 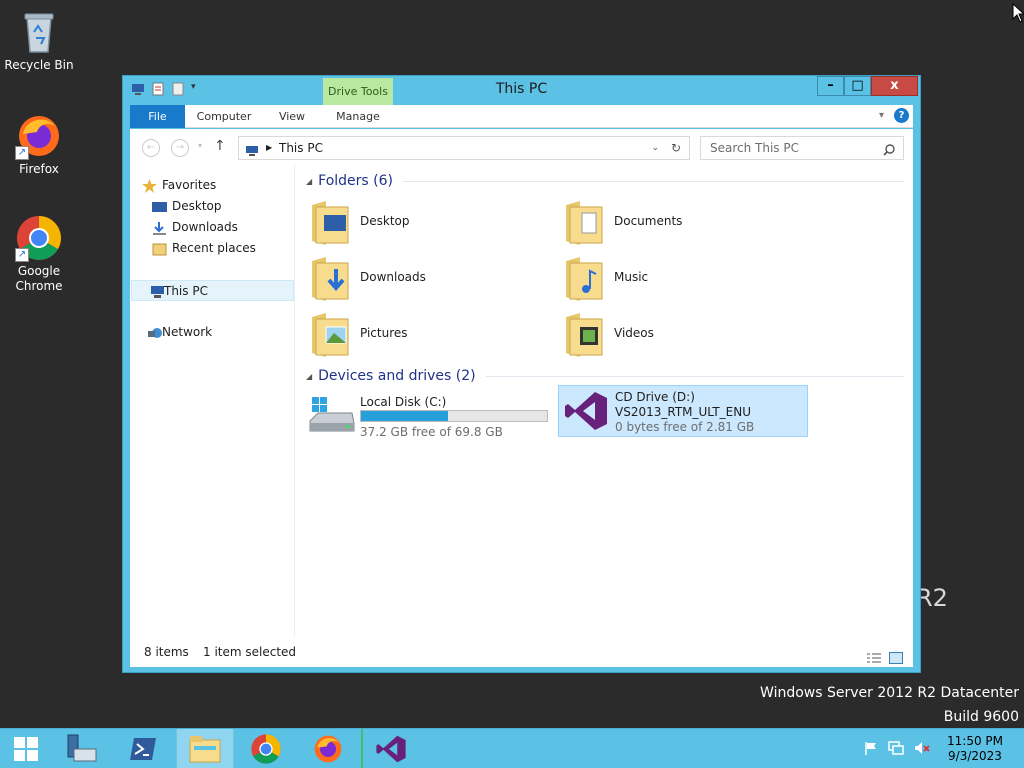 What do you see at coordinates (676, 148) in the screenshot?
I see `refresh-icon: ↻` at bounding box center [676, 148].